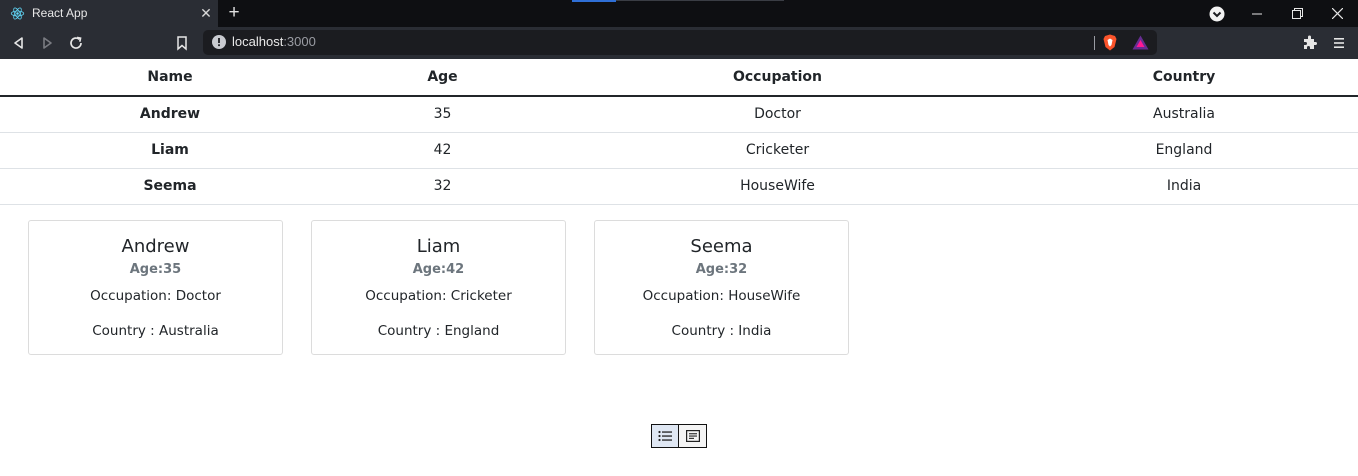 The width and height of the screenshot is (1358, 476). Describe the element at coordinates (182, 43) in the screenshot. I see `bookmark-icon` at that location.